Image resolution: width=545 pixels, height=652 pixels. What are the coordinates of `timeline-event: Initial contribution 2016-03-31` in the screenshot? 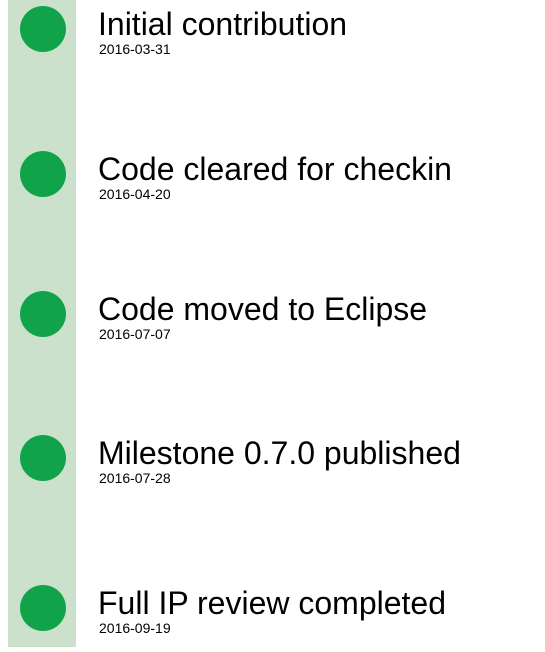 It's located at (272, 38).